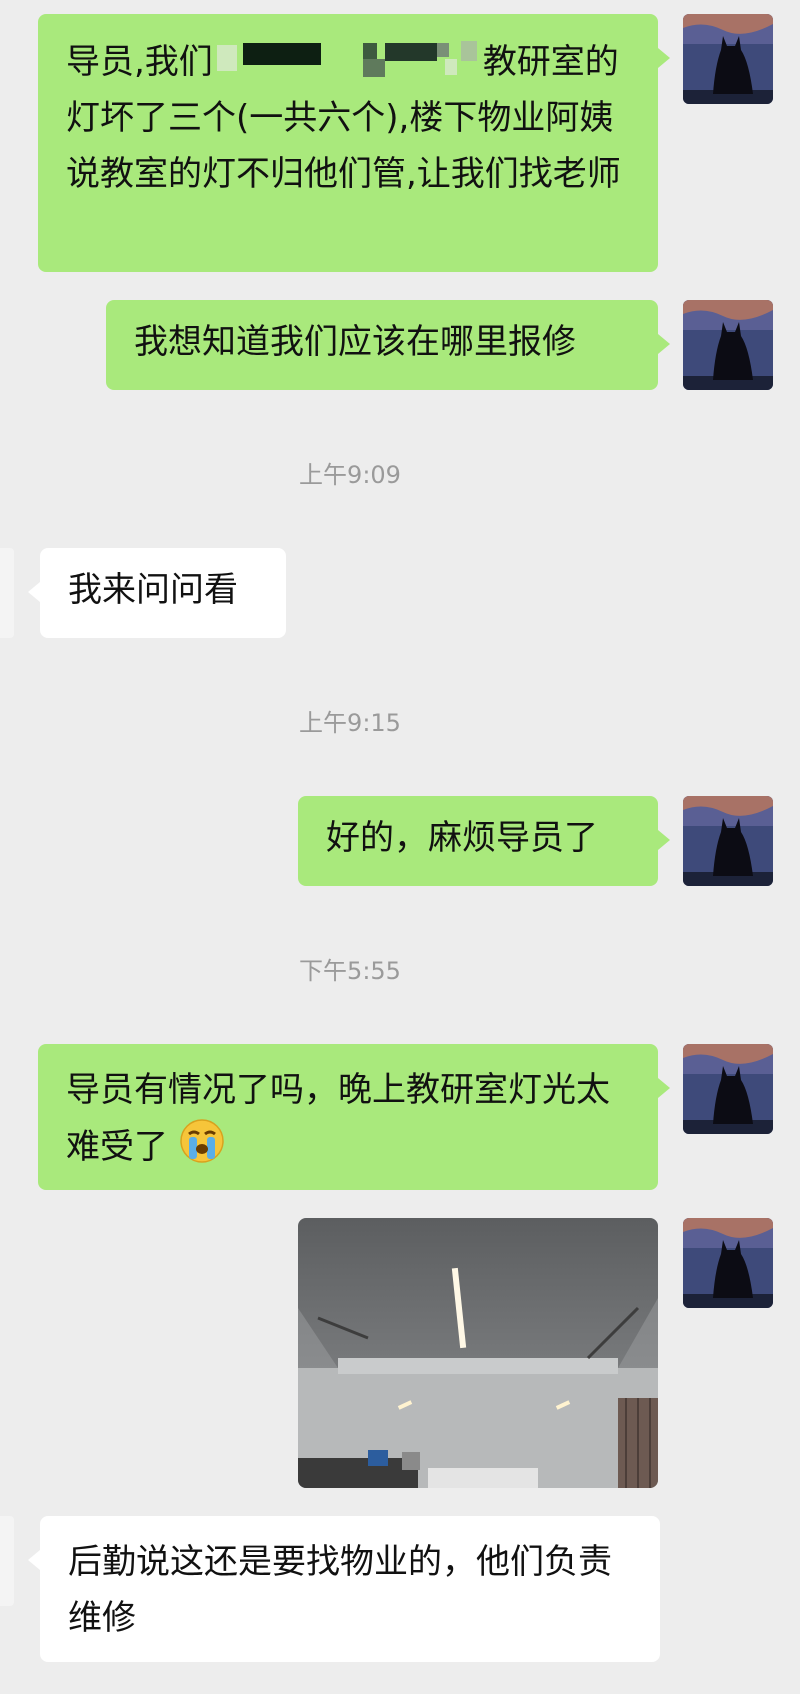 Image resolution: width=800 pixels, height=1694 pixels. I want to click on message-bubble-7: 后勤说这还是要找物业的，他们负责维修, so click(344, 1589).